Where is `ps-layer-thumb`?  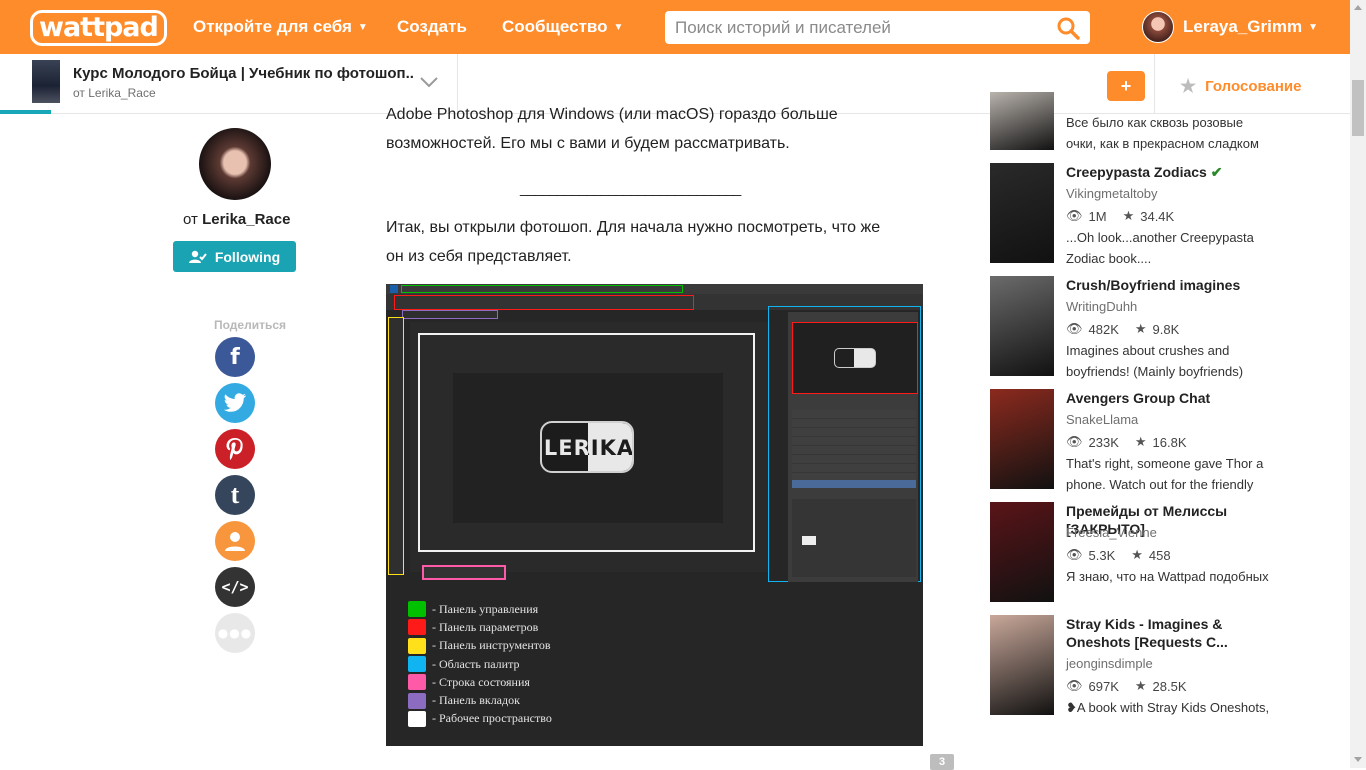
ps-layer-thumb is located at coordinates (809, 540).